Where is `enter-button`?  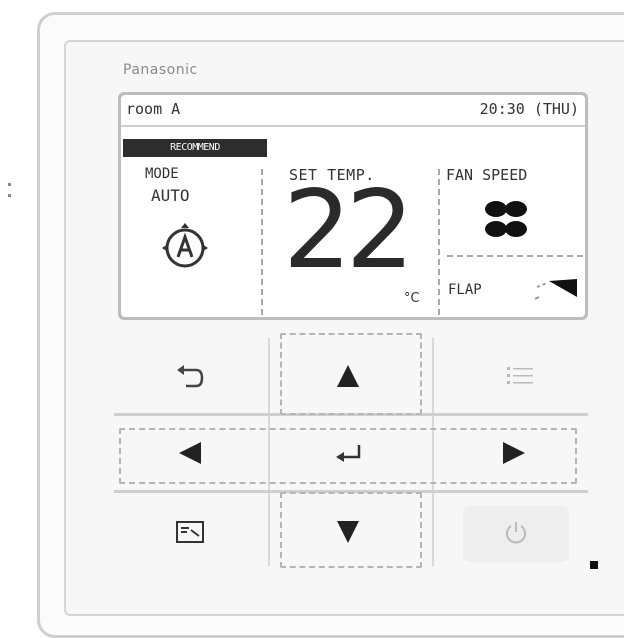
enter-button is located at coordinates (348, 454).